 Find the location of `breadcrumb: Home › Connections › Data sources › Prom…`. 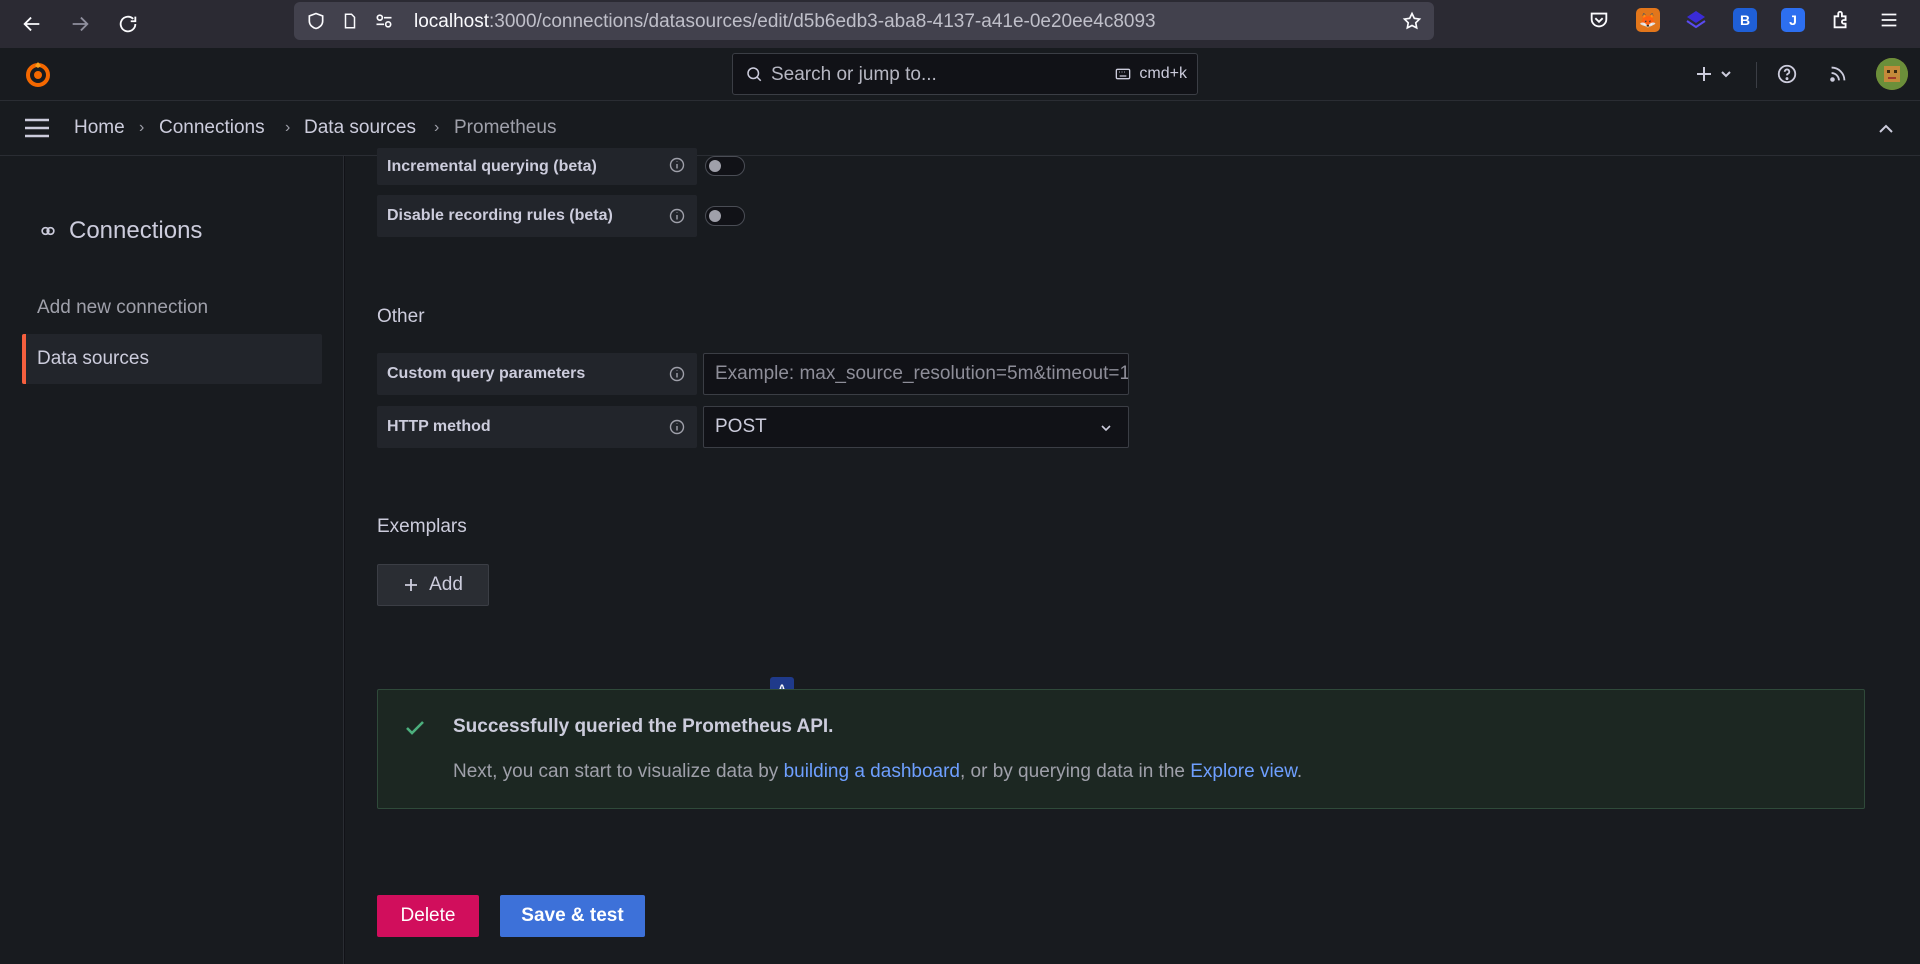

breadcrumb: Home › Connections › Data sources › Prom… is located at coordinates (960, 128).